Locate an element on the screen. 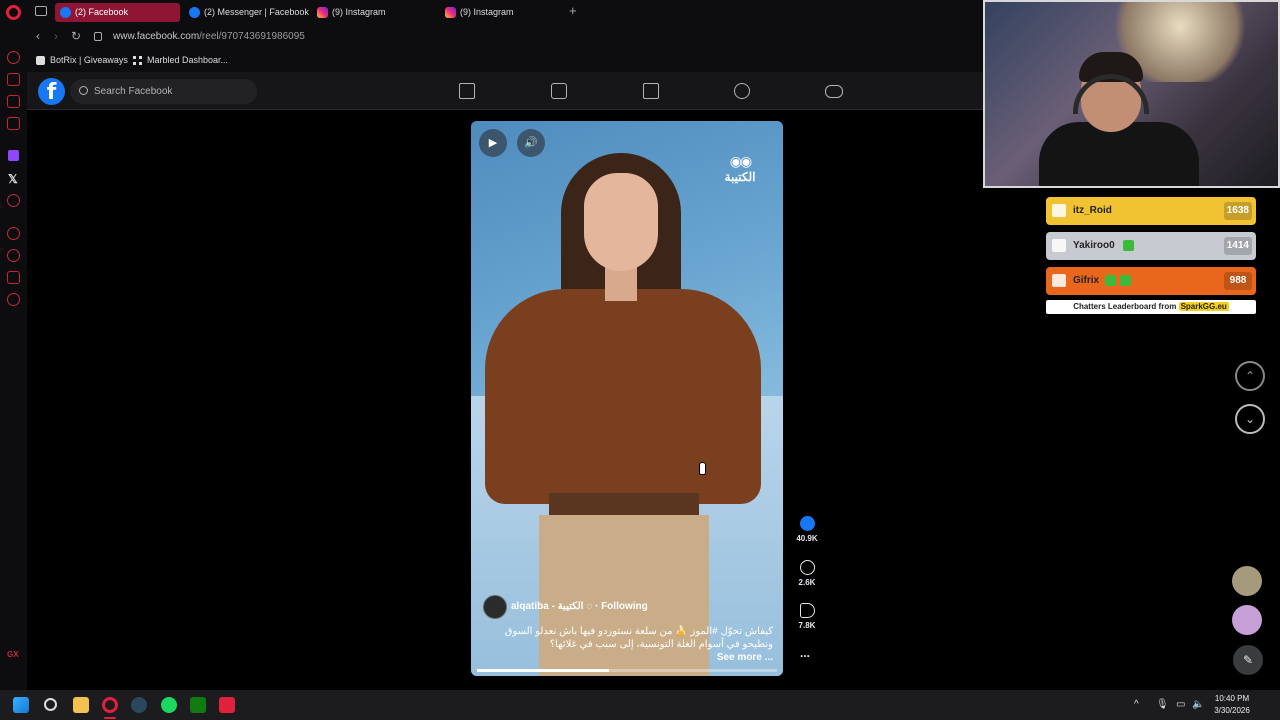 The image size is (1280, 720). windows-start-icon is located at coordinates (21, 705).